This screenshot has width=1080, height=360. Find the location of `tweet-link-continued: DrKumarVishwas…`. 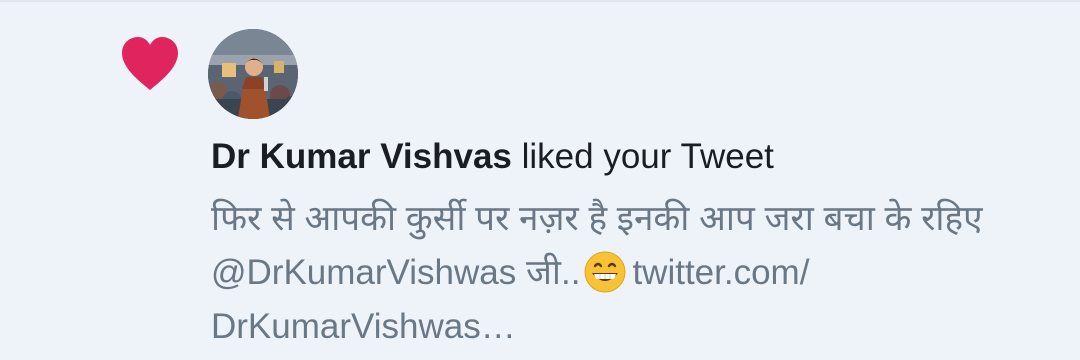

tweet-link-continued: DrKumarVishwas… is located at coordinates (363, 326).